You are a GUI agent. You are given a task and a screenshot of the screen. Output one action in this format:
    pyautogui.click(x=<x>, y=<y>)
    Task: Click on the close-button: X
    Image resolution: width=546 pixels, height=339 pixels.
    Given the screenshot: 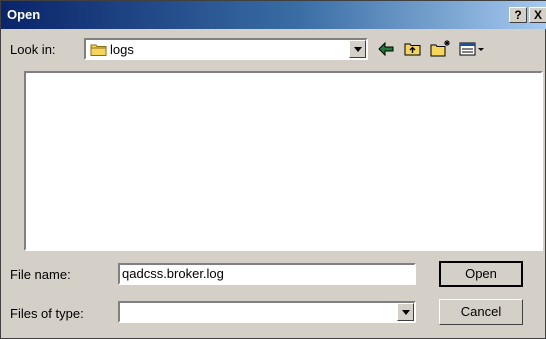 What is the action you would take?
    pyautogui.click(x=537, y=15)
    